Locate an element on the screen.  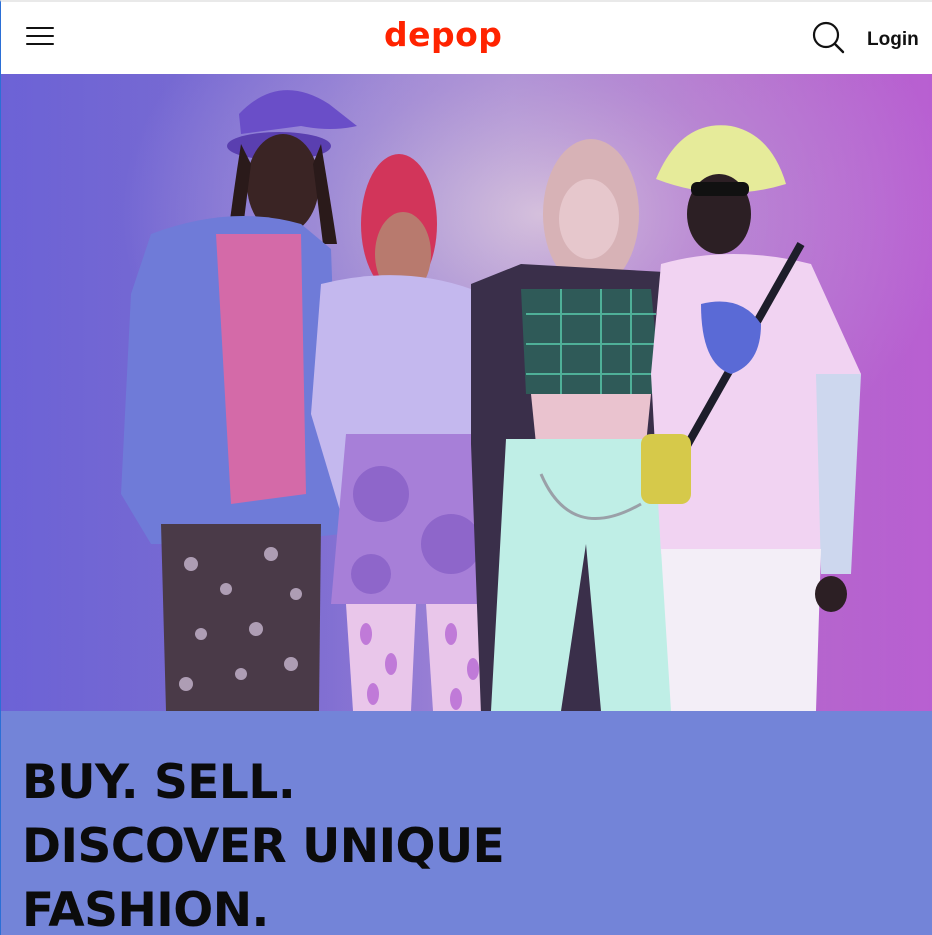
login-link: Login is located at coordinates (893, 40).